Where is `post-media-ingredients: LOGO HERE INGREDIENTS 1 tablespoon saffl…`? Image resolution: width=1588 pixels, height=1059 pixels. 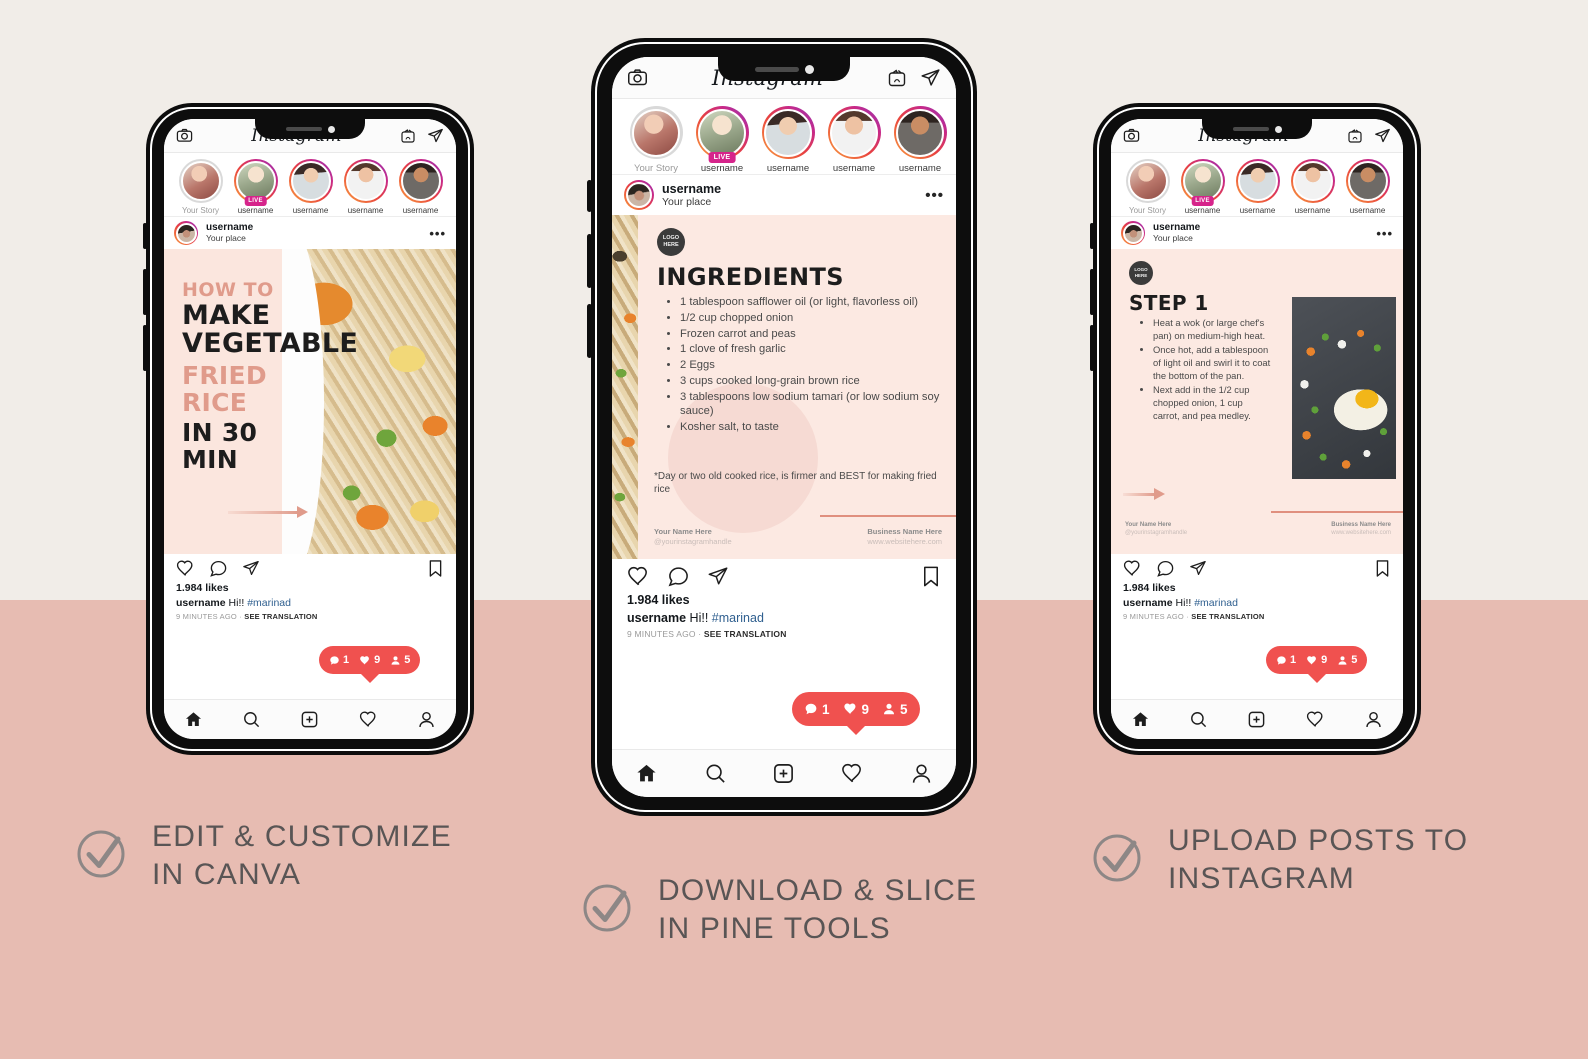
post-media-ingredients: LOGO HERE INGREDIENTS 1 tablespoon saffl… is located at coordinates (784, 387).